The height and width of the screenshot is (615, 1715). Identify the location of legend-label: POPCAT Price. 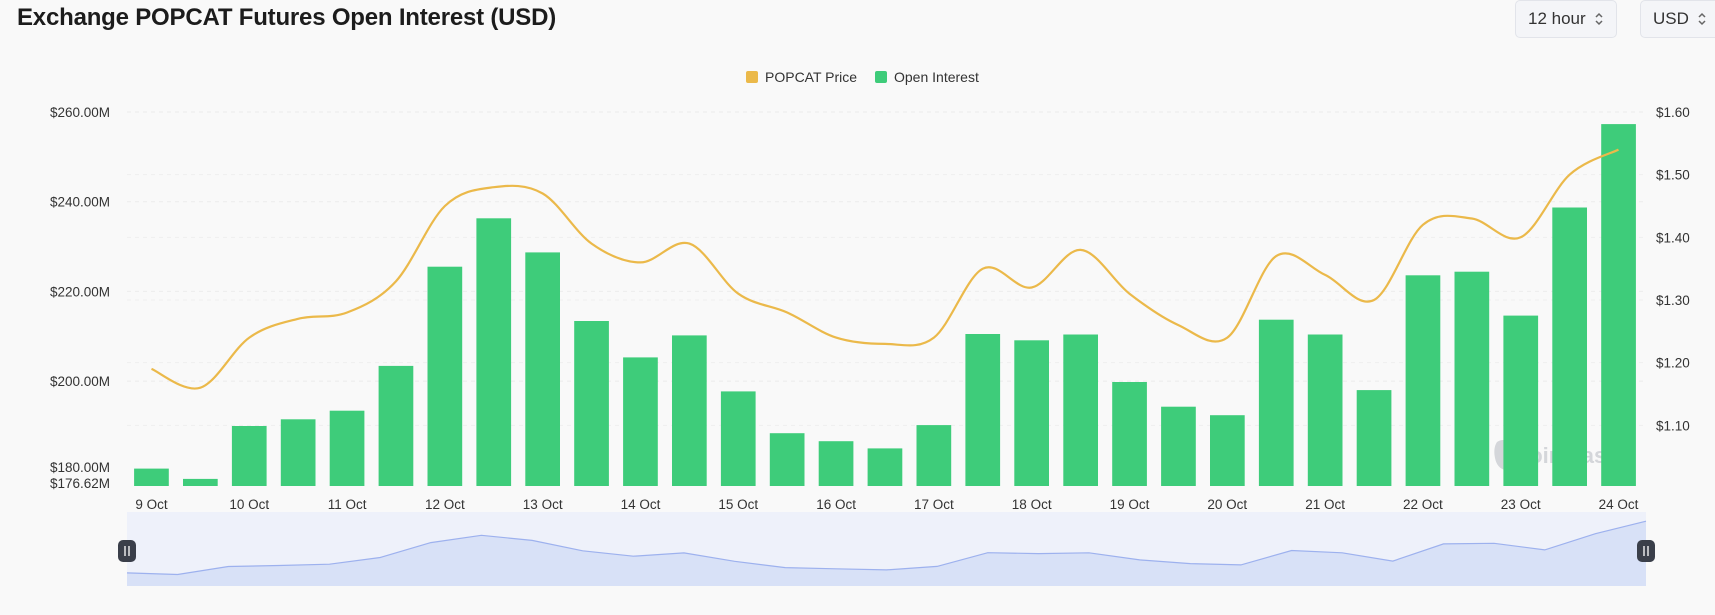
(811, 77).